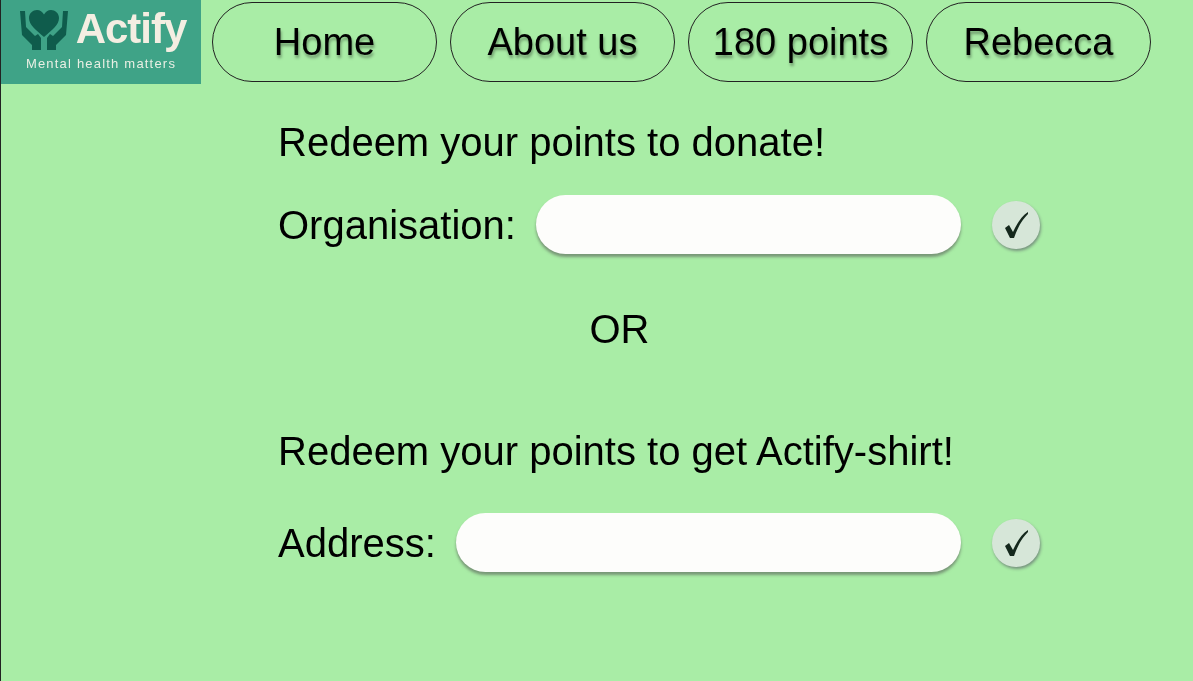  I want to click on section-heading: Redeem your points to donate!, so click(551, 142).